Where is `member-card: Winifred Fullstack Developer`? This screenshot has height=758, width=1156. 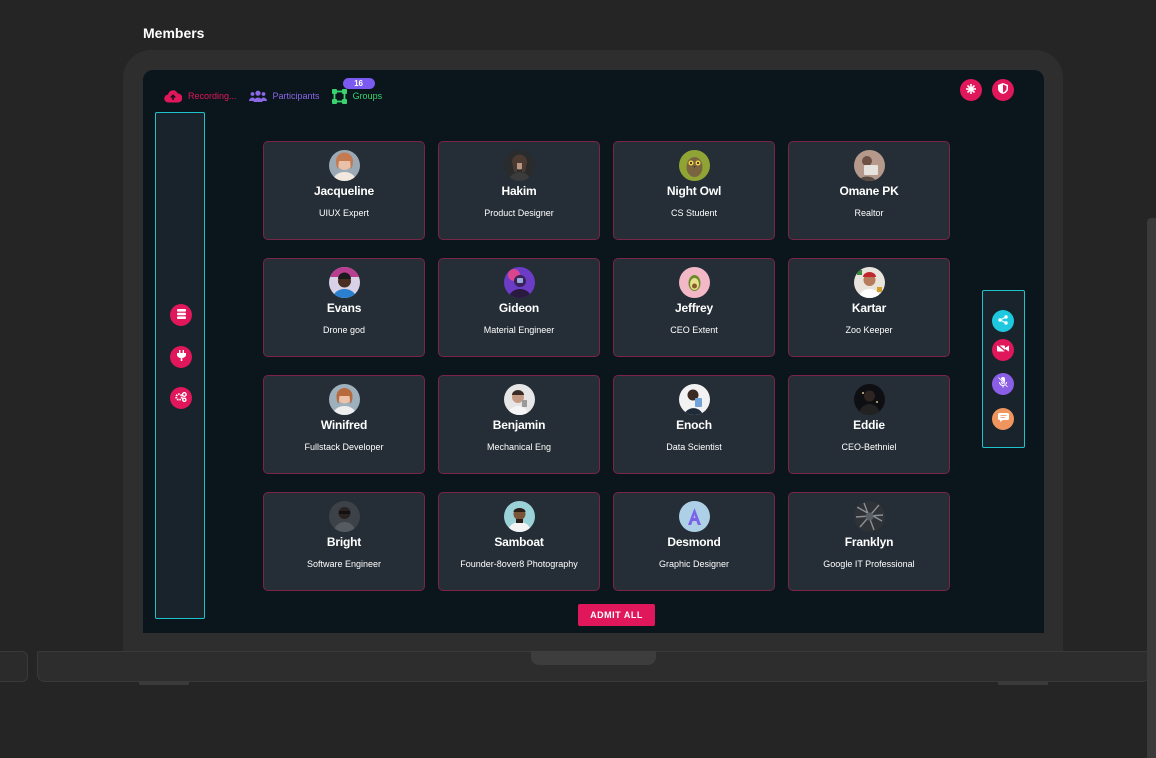 member-card: Winifred Fullstack Developer is located at coordinates (344, 424).